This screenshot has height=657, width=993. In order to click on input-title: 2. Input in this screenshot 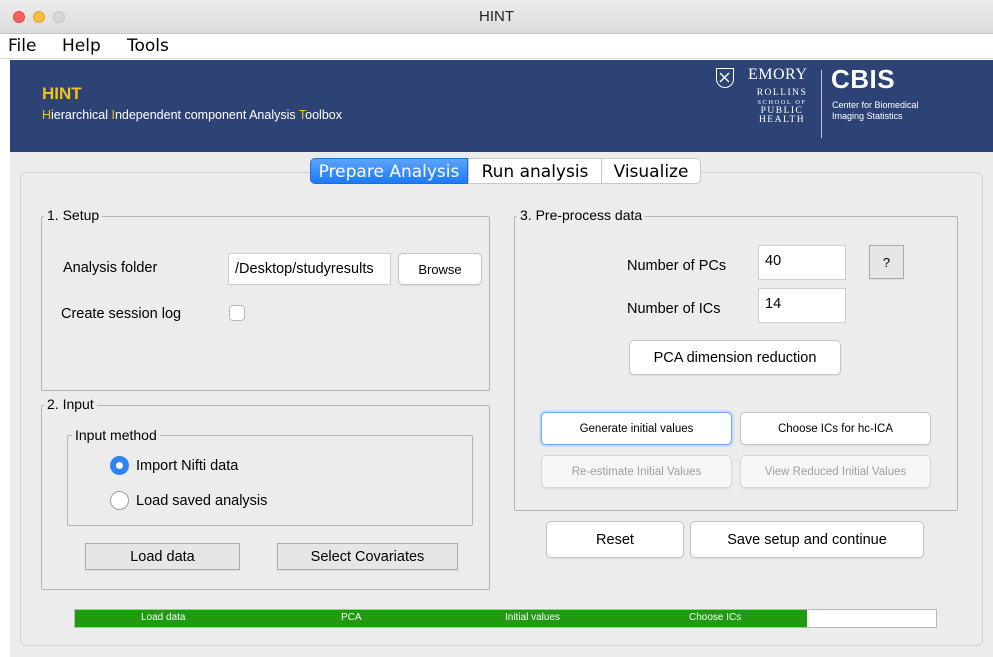, I will do `click(70, 404)`.